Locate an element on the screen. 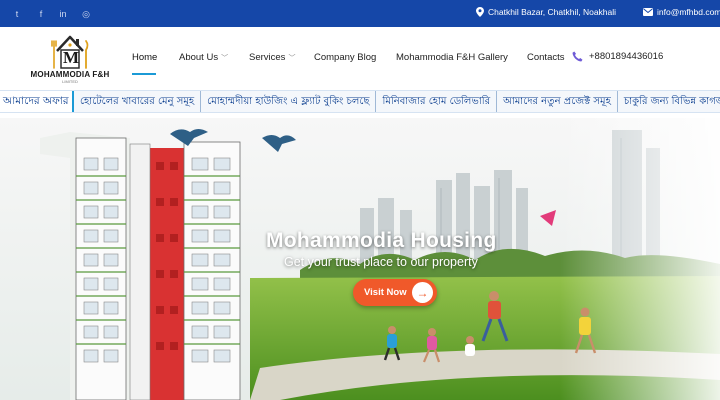 This screenshot has width=720, height=400. mail-icon is located at coordinates (648, 12).